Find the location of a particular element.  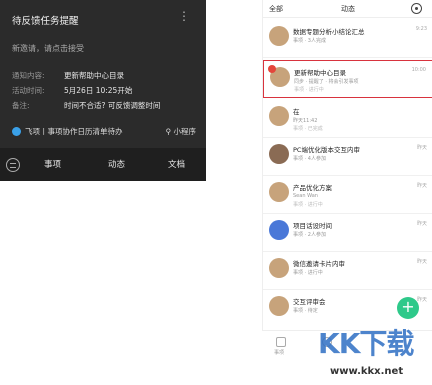

card-title: 待反馈任务提醒 is located at coordinates (45, 21).